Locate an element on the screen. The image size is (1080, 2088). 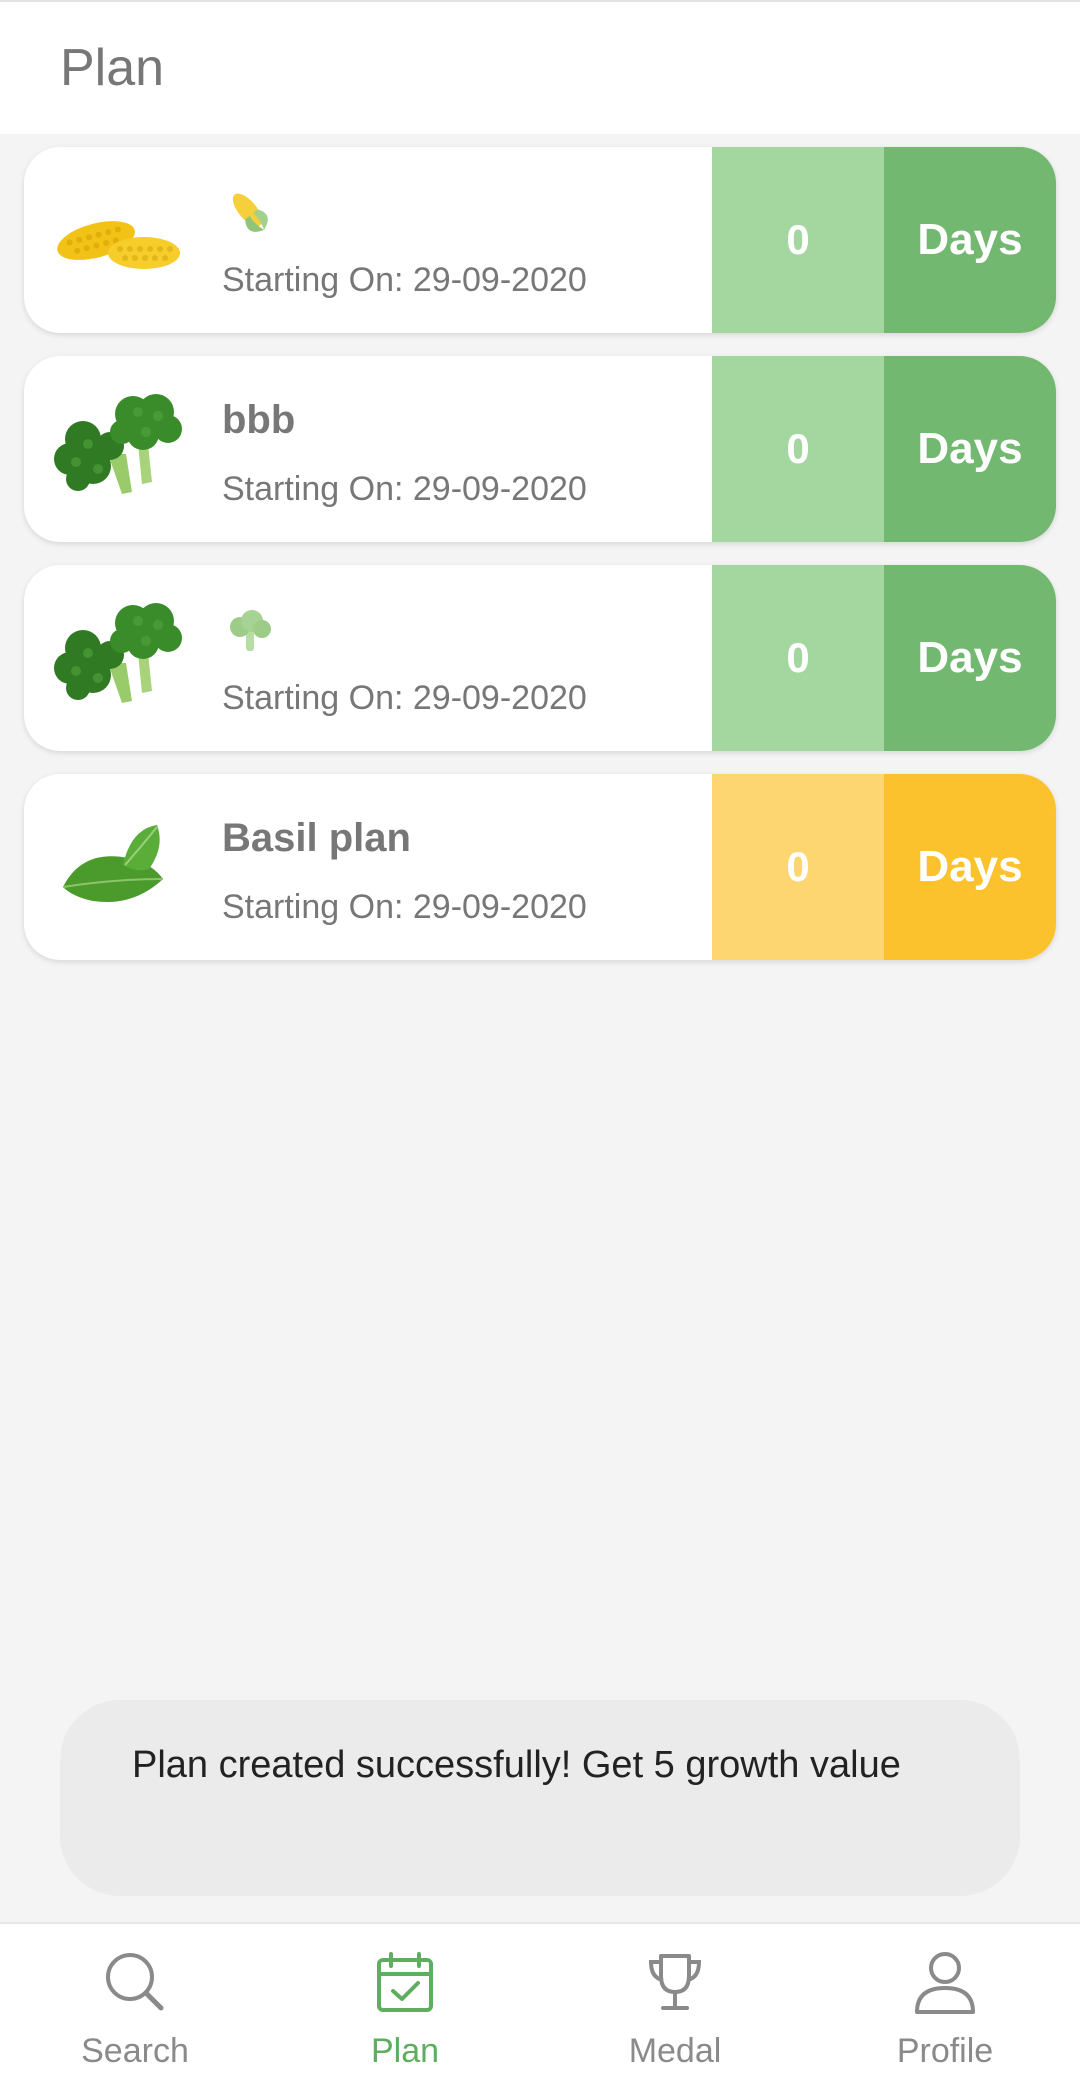
calendar-check-icon is located at coordinates (405, 1982).